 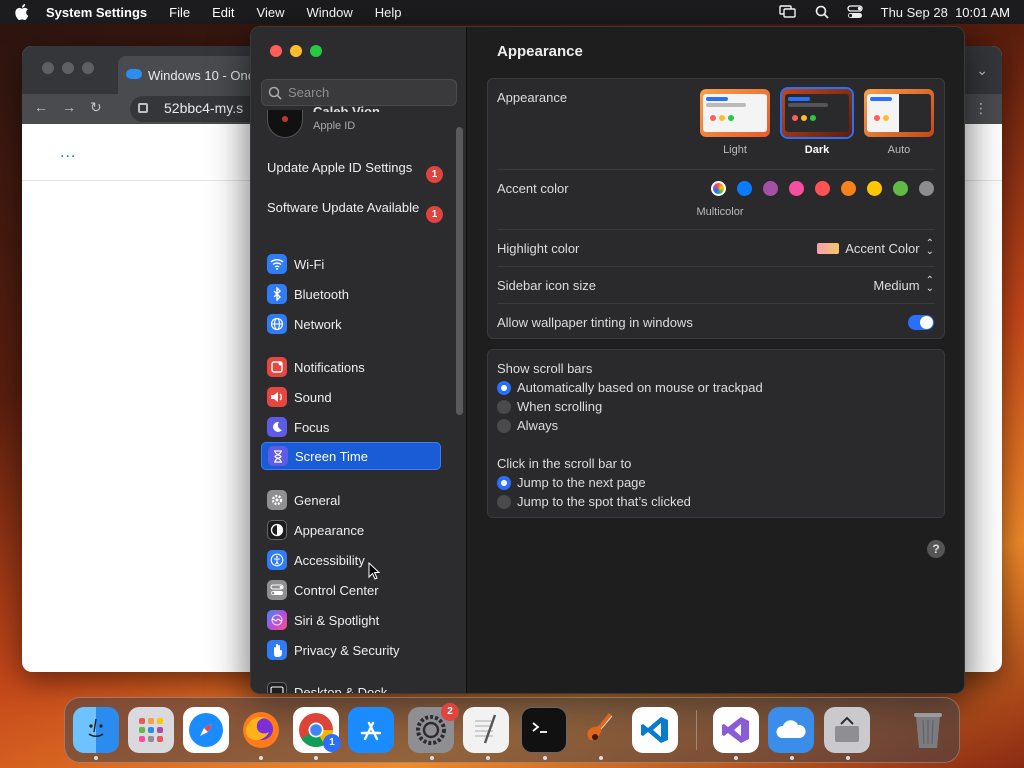 I want to click on zoom-button, so click(x=316, y=51).